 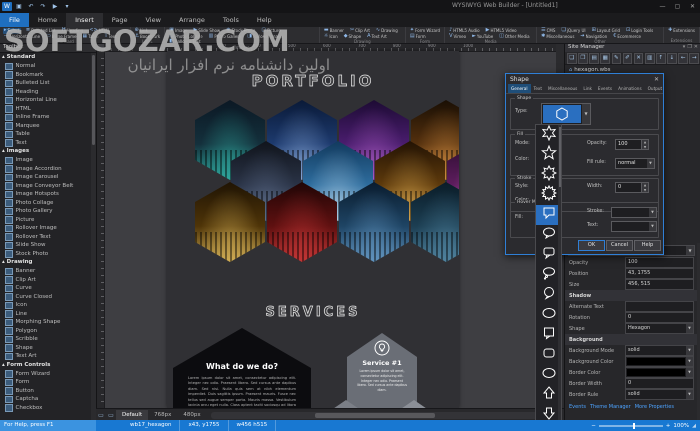 What do you see at coordinates (45, 254) in the screenshot?
I see `toolbox-item-stock-photo: Stock Photo` at bounding box center [45, 254].